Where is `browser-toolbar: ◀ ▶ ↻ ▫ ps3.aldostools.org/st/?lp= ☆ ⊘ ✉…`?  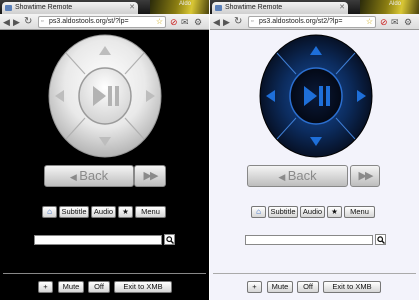 browser-toolbar: ◀ ▶ ↻ ▫ ps3.aldostools.org/st/?lp= ☆ ⊘ ✉… is located at coordinates (104, 22).